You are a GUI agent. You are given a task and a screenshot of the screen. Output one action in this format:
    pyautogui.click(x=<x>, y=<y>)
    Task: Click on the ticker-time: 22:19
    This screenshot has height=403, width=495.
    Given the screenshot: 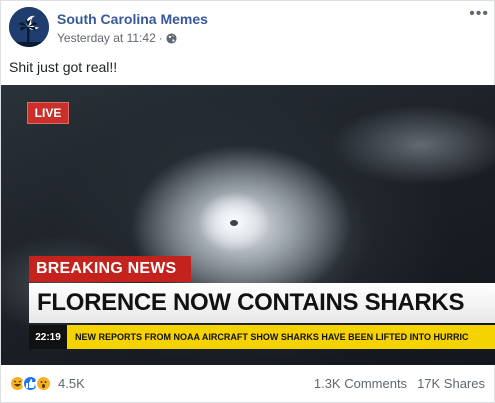 What is the action you would take?
    pyautogui.click(x=48, y=337)
    